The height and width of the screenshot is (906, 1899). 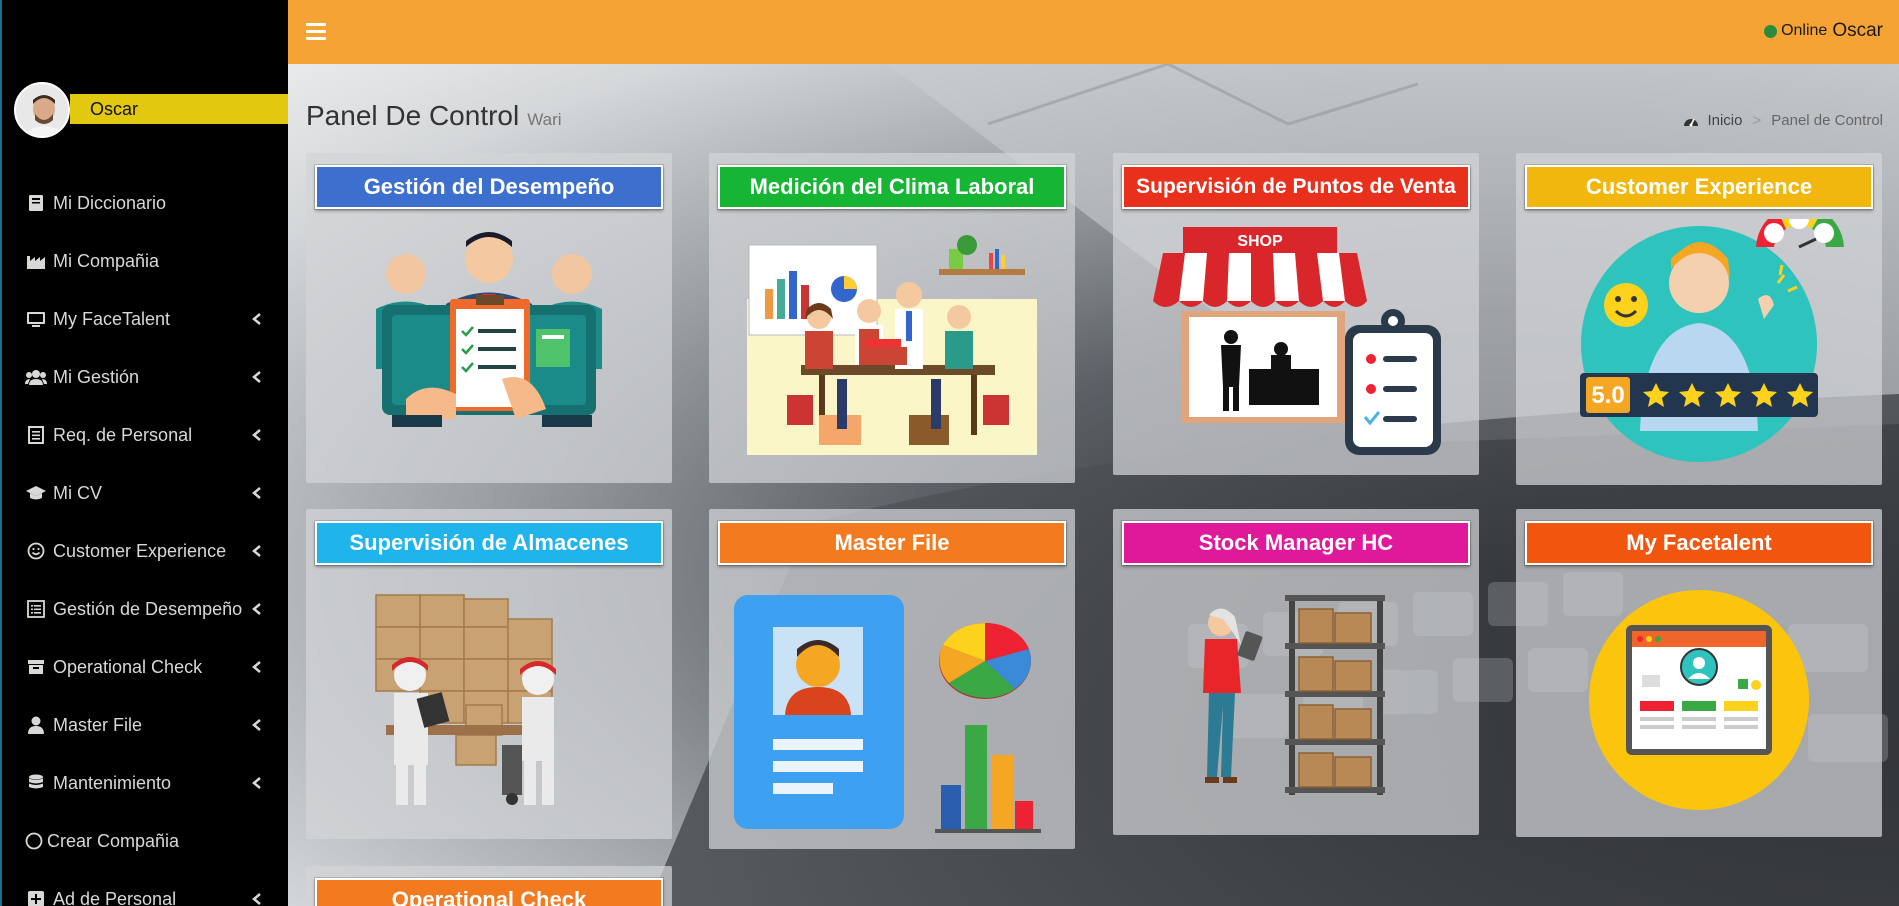 I want to click on sidebar-item-customer-experience: Customer Experience, so click(x=145, y=551).